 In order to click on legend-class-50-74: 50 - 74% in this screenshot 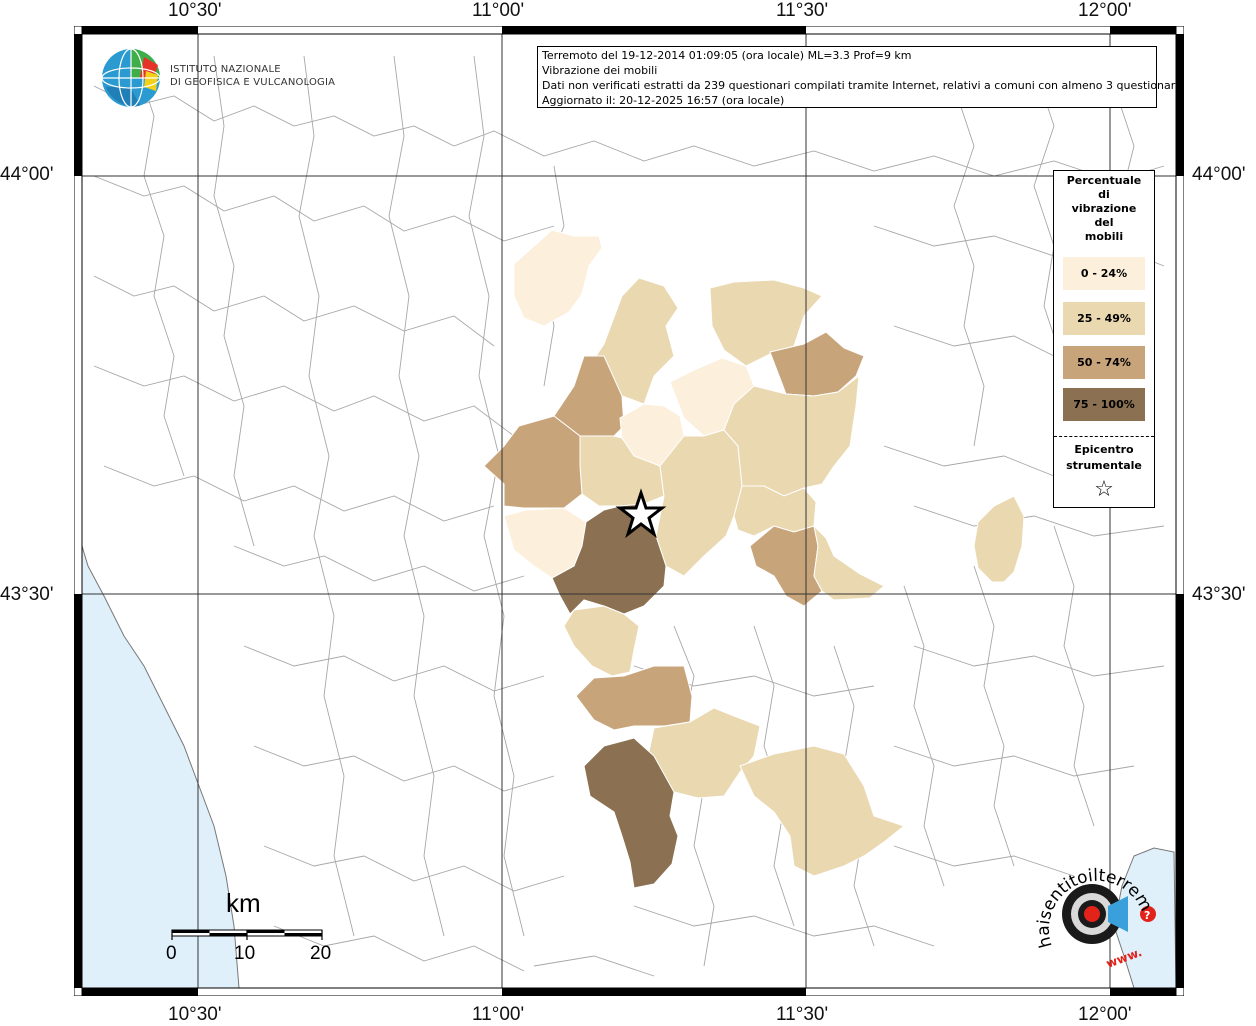, I will do `click(1104, 362)`.